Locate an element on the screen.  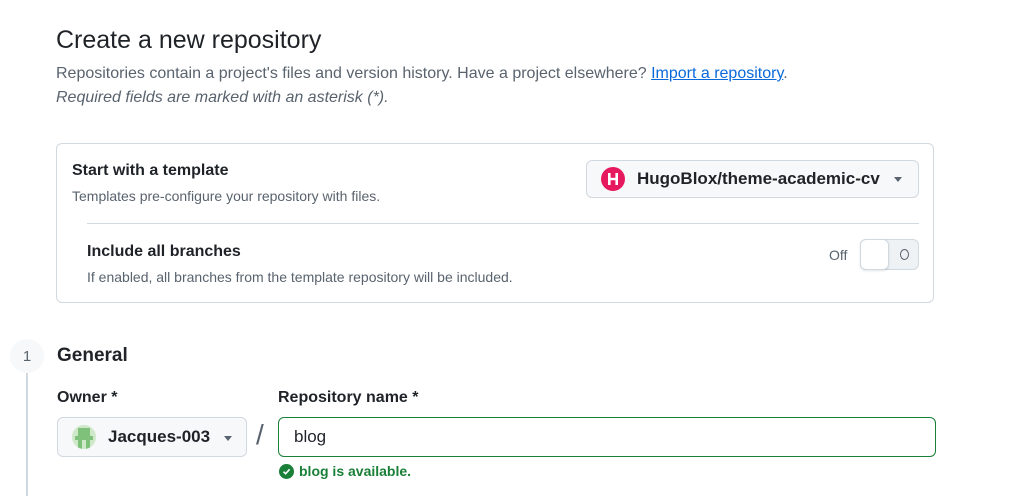
toggle-off-icon is located at coordinates (904, 254).